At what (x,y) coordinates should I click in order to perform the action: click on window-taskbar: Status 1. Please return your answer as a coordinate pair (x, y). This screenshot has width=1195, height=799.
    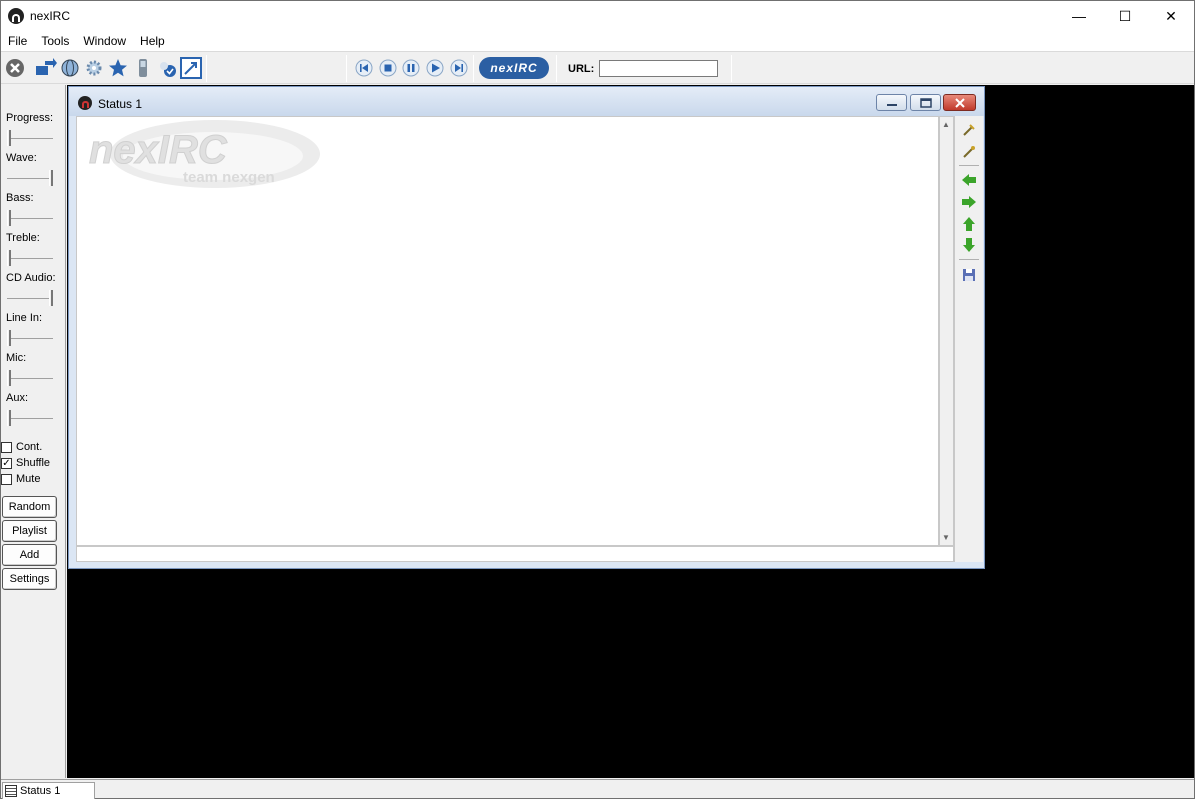
    Looking at the image, I should click on (597, 789).